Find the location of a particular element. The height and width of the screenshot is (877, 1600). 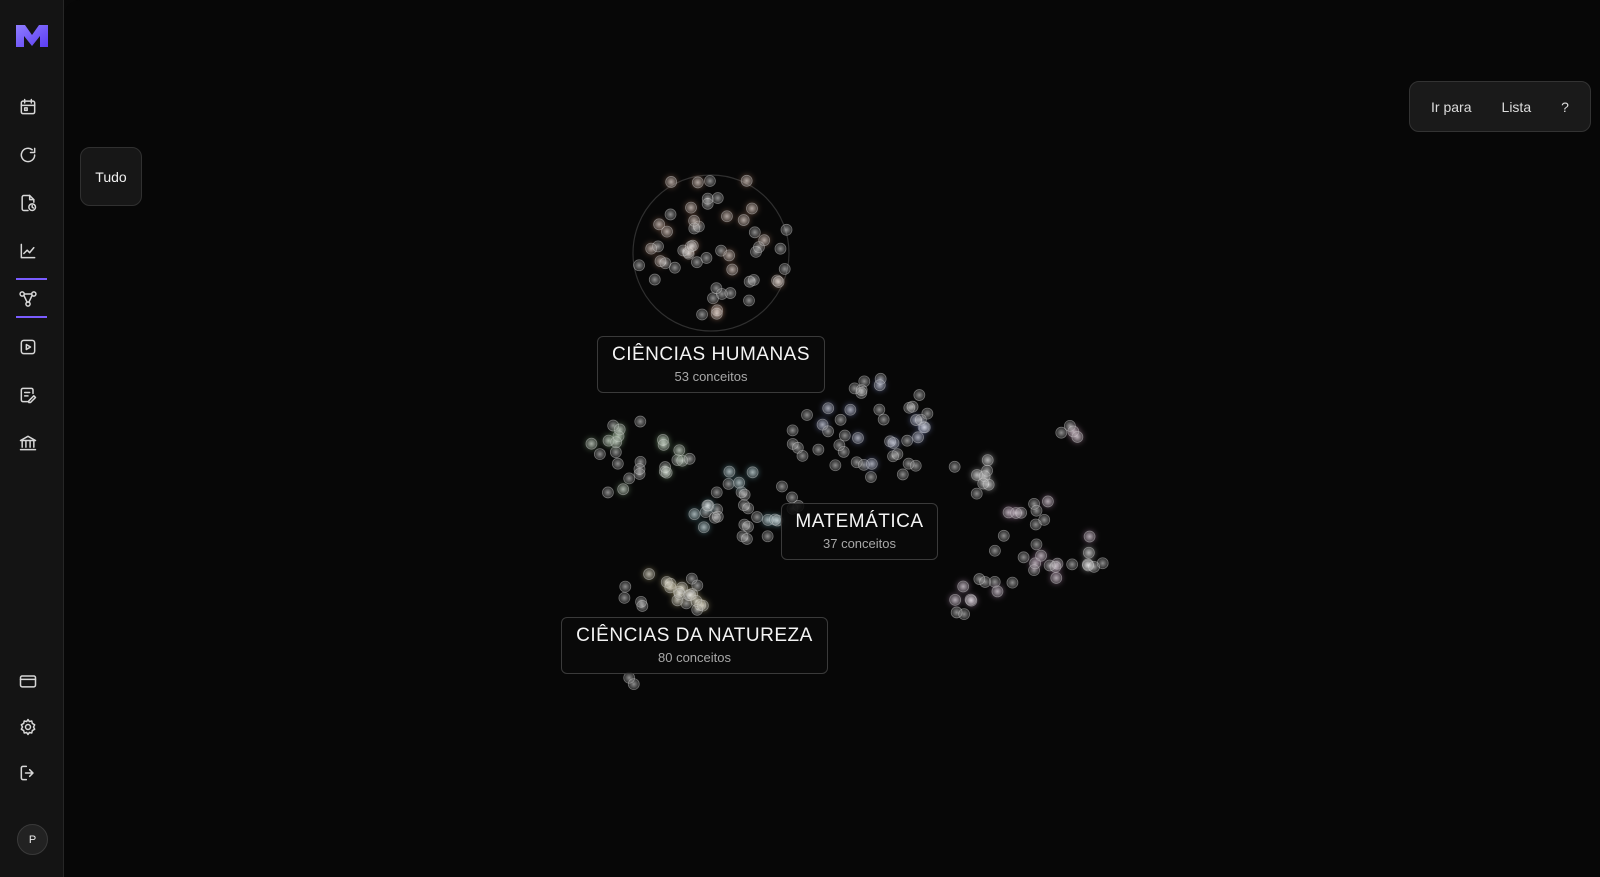

user-avatar: P is located at coordinates (32, 839).